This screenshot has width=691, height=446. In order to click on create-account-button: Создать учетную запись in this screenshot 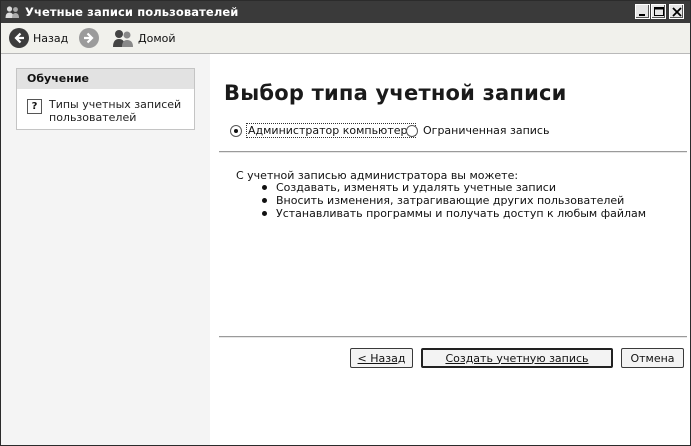, I will do `click(517, 358)`.